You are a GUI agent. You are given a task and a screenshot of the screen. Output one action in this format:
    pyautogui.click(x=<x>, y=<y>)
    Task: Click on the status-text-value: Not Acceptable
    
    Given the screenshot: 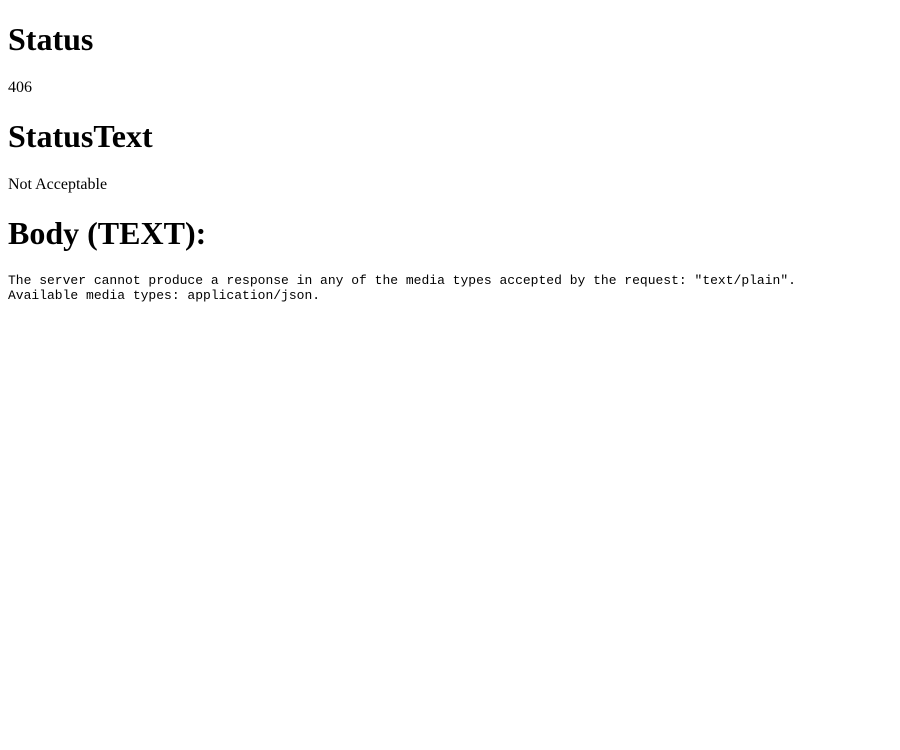 What is the action you would take?
    pyautogui.click(x=58, y=184)
    